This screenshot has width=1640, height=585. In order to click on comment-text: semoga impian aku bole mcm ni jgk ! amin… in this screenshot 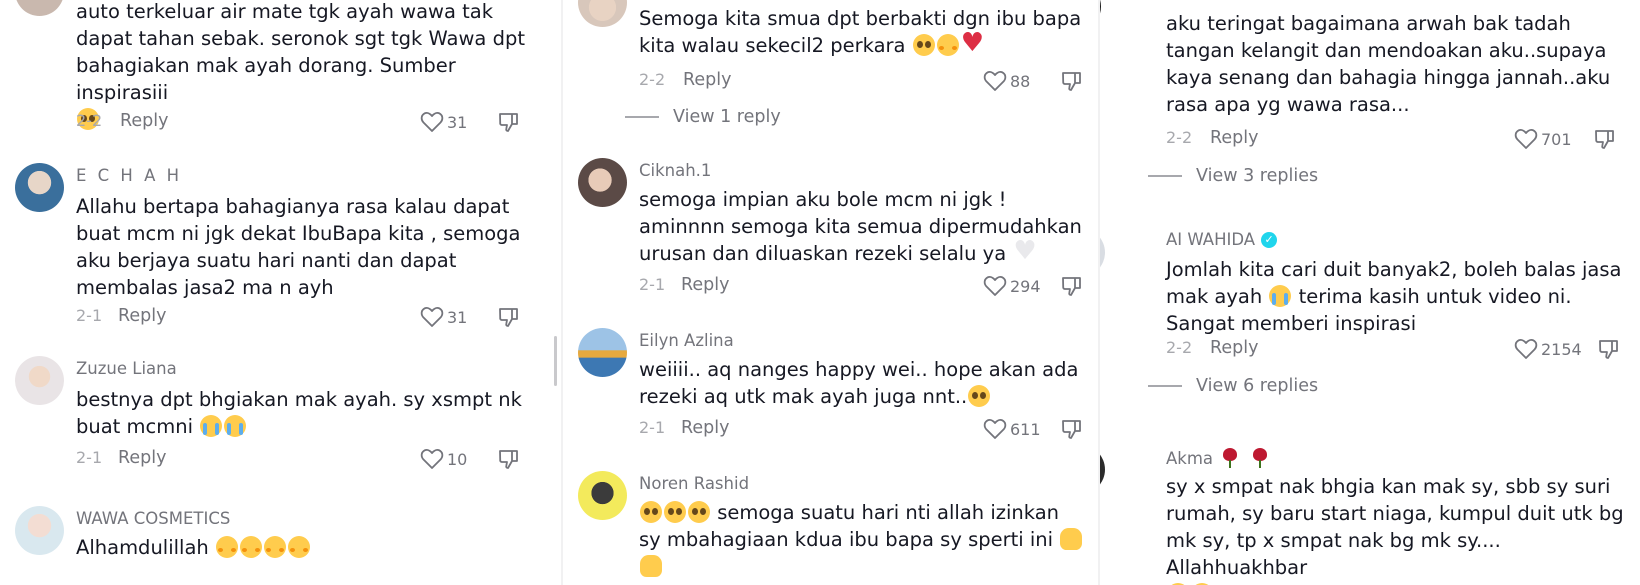, I will do `click(861, 226)`.